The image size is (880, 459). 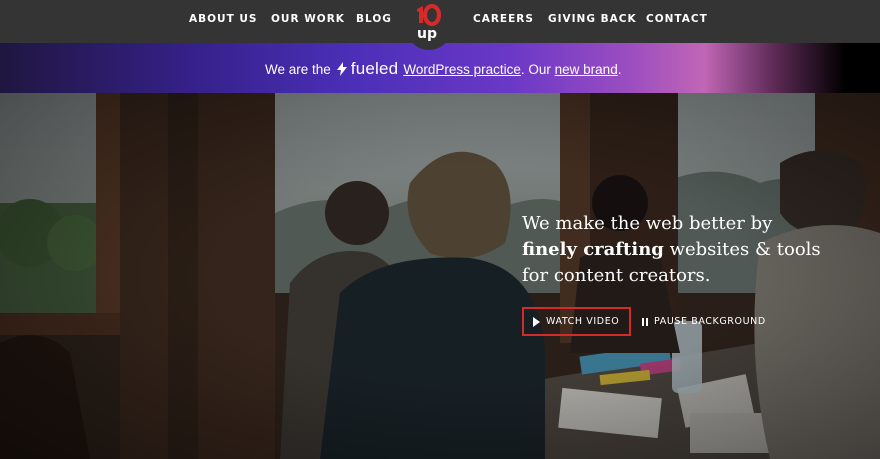 I want to click on svg-text: up, so click(x=427, y=33).